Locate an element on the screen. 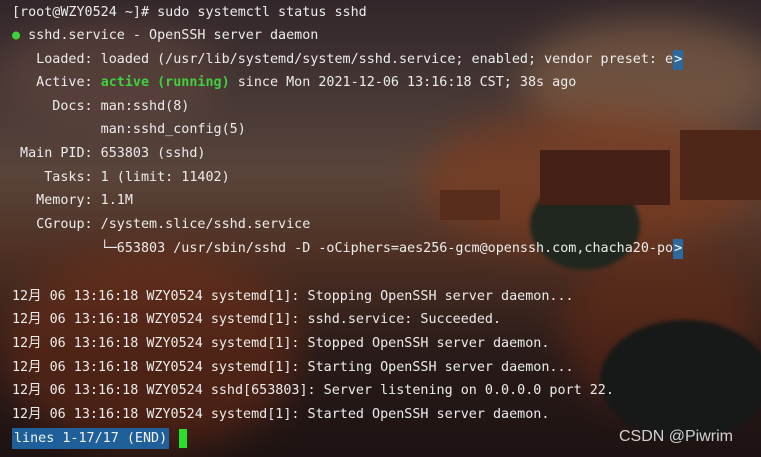 Image resolution: width=761 pixels, height=457 pixels. pager-status-text: lines 1-17/17 (END) is located at coordinates (91, 438).